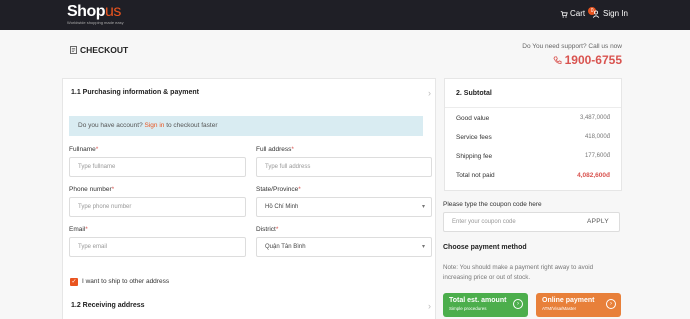 This screenshot has height=319, width=690. I want to click on ship-other-label: I want to ship to other address, so click(126, 281).